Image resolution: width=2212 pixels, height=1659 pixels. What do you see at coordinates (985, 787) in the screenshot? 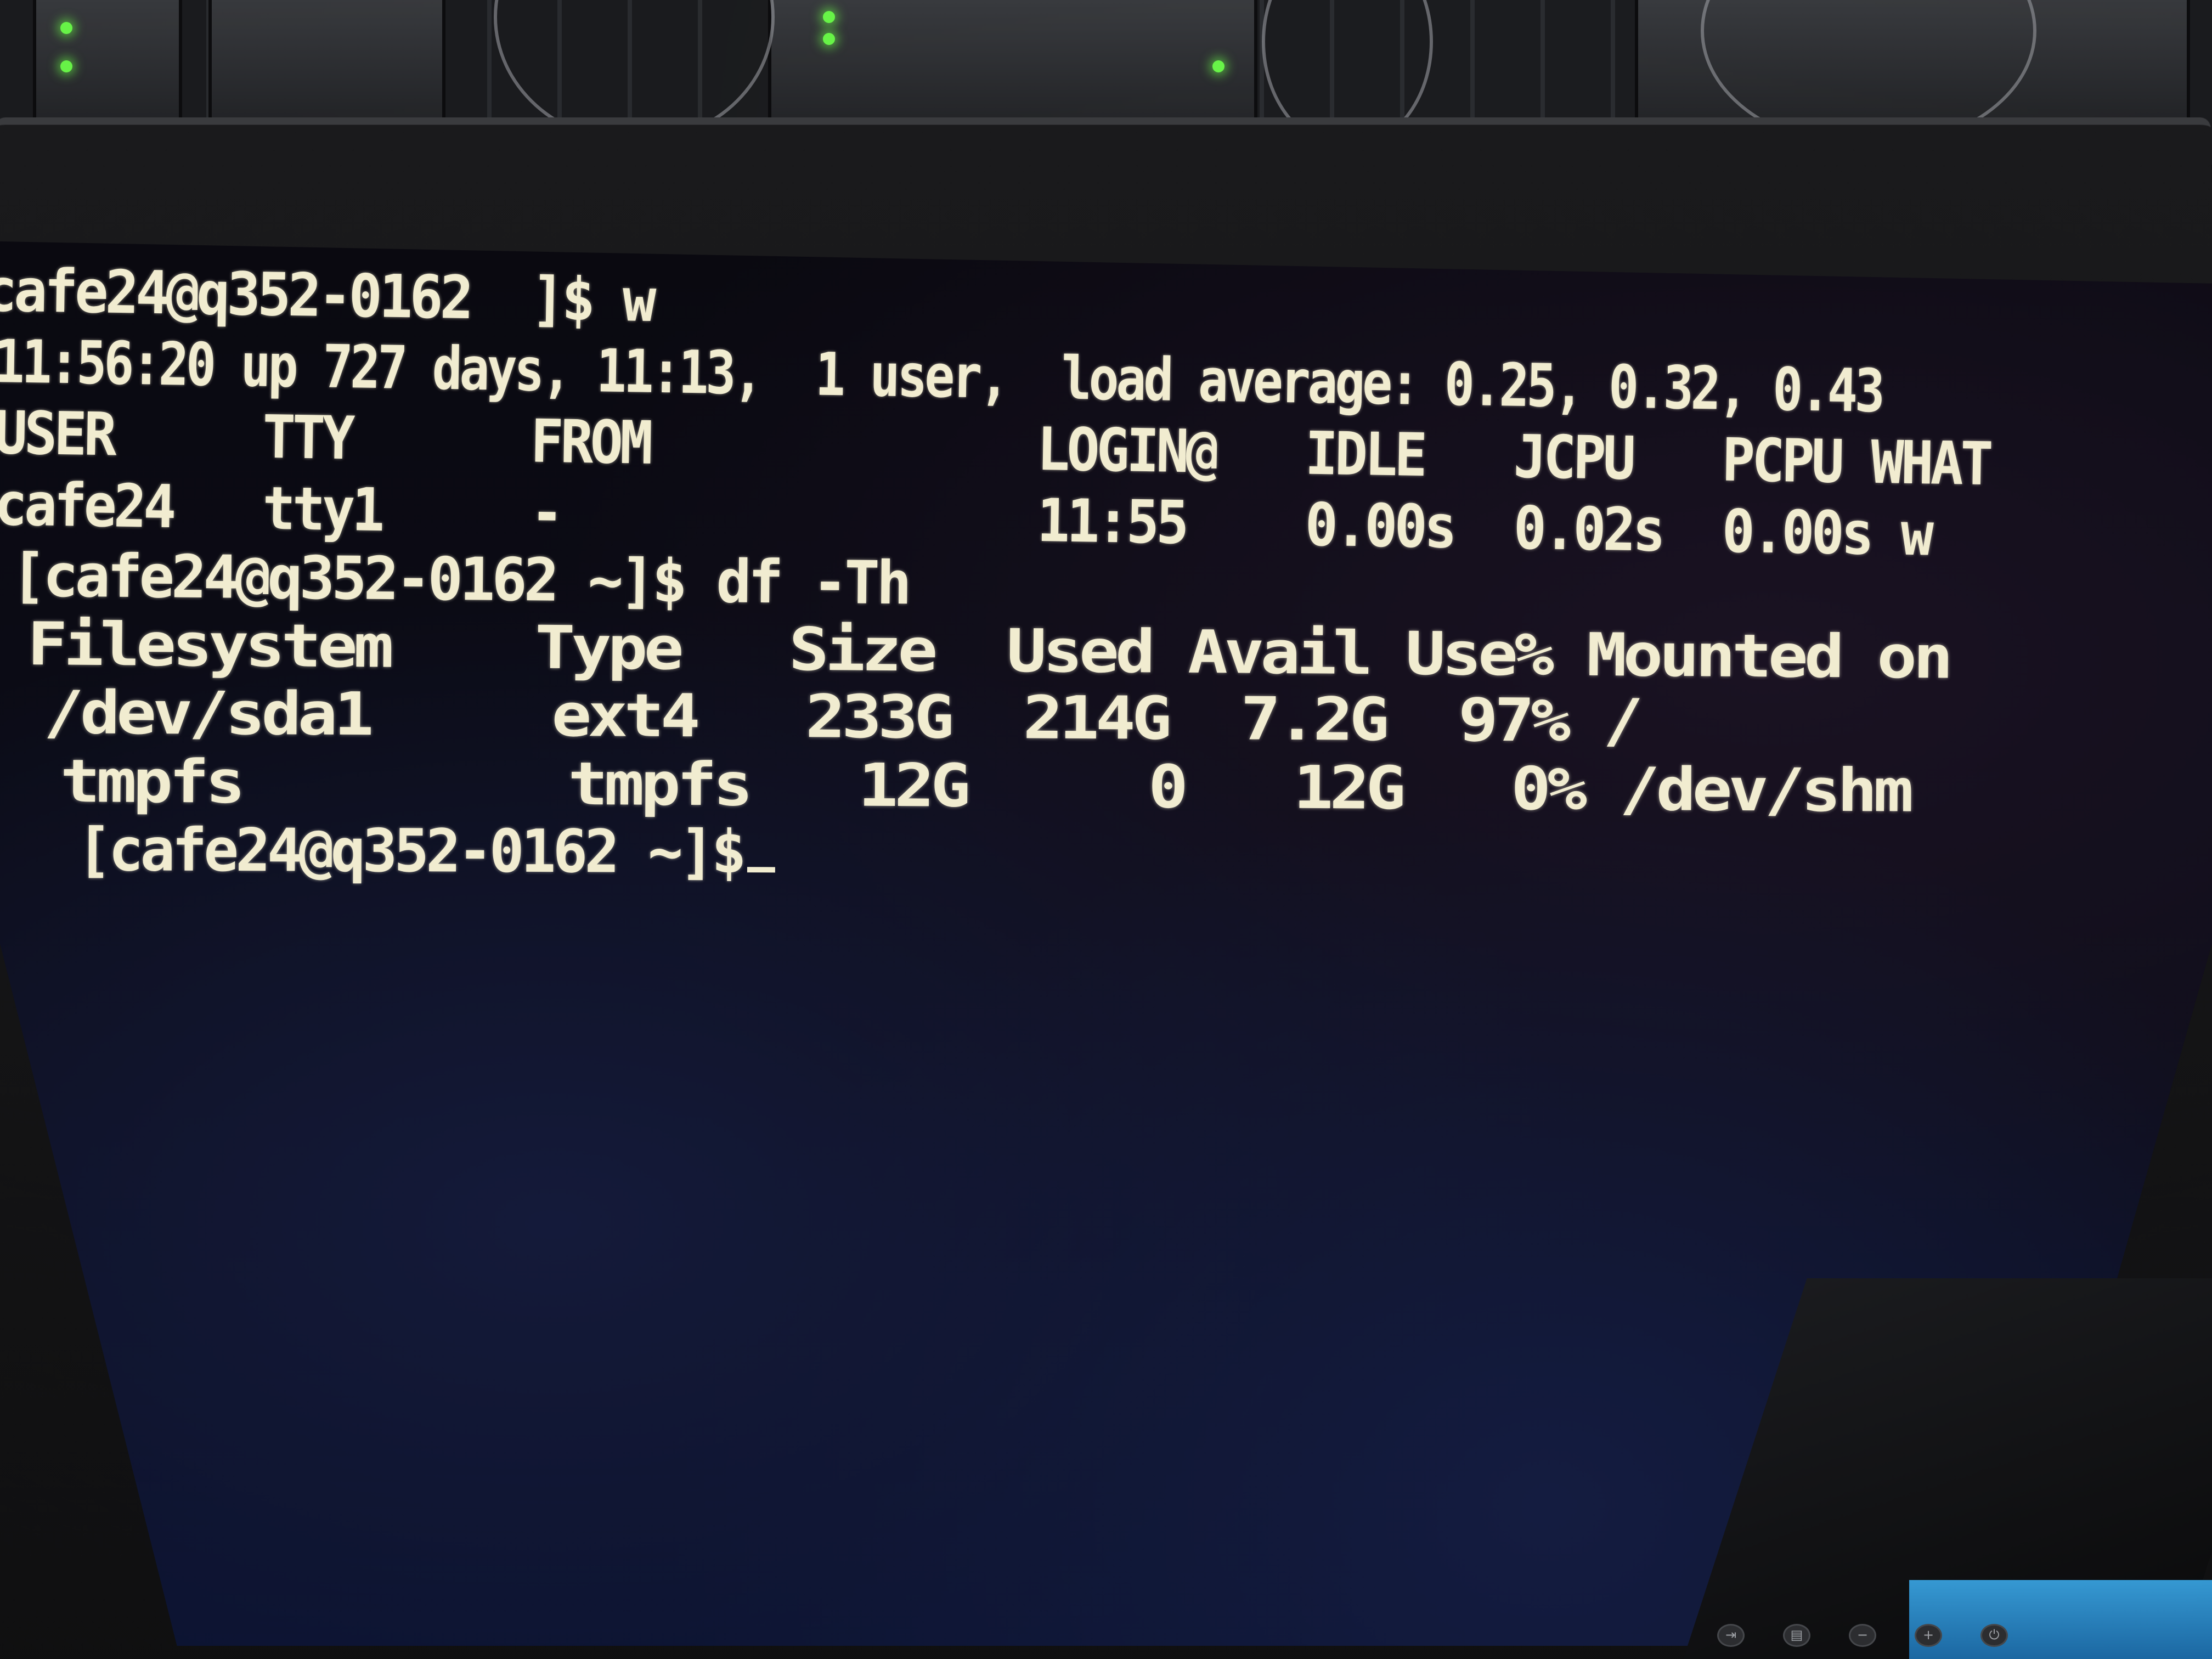
I see `terminal-line-df-row-tmpfs: tmpfs tmpfs 12G 0 12G 0% /dev/shm` at bounding box center [985, 787].